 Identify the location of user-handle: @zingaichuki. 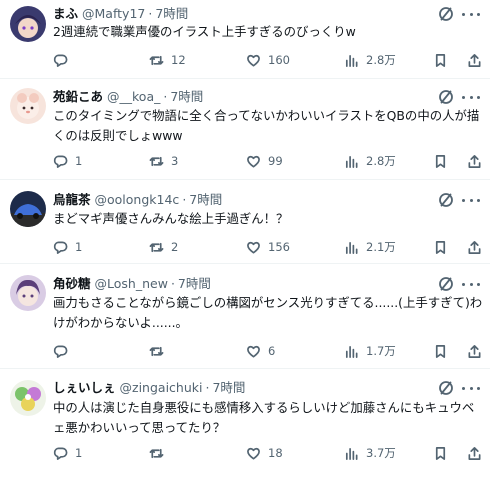
(161, 388).